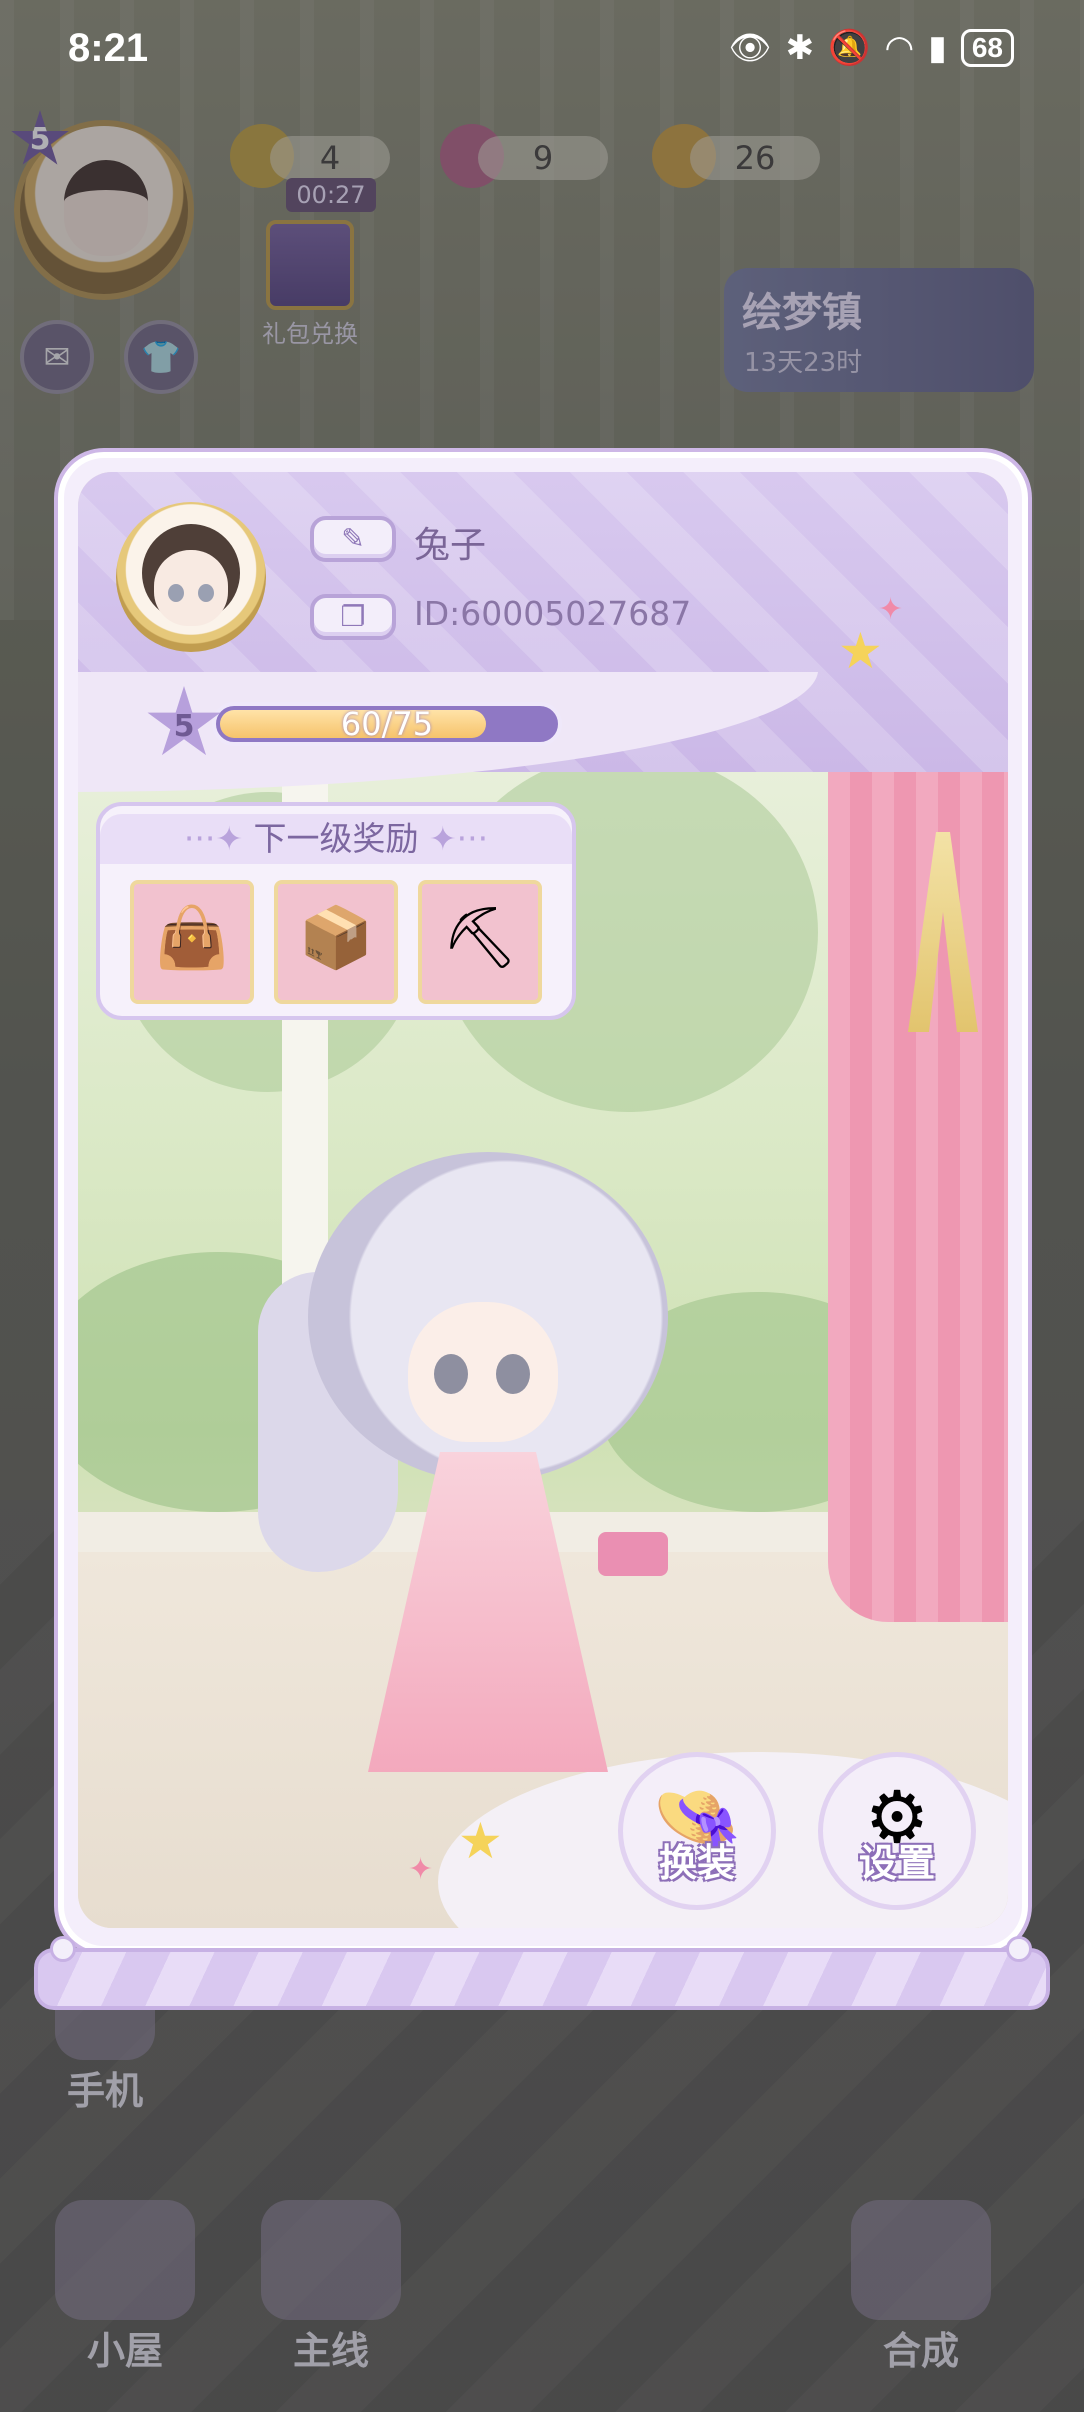 This screenshot has height=2412, width=1084. What do you see at coordinates (108, 48) in the screenshot?
I see `status-time: 8:21` at bounding box center [108, 48].